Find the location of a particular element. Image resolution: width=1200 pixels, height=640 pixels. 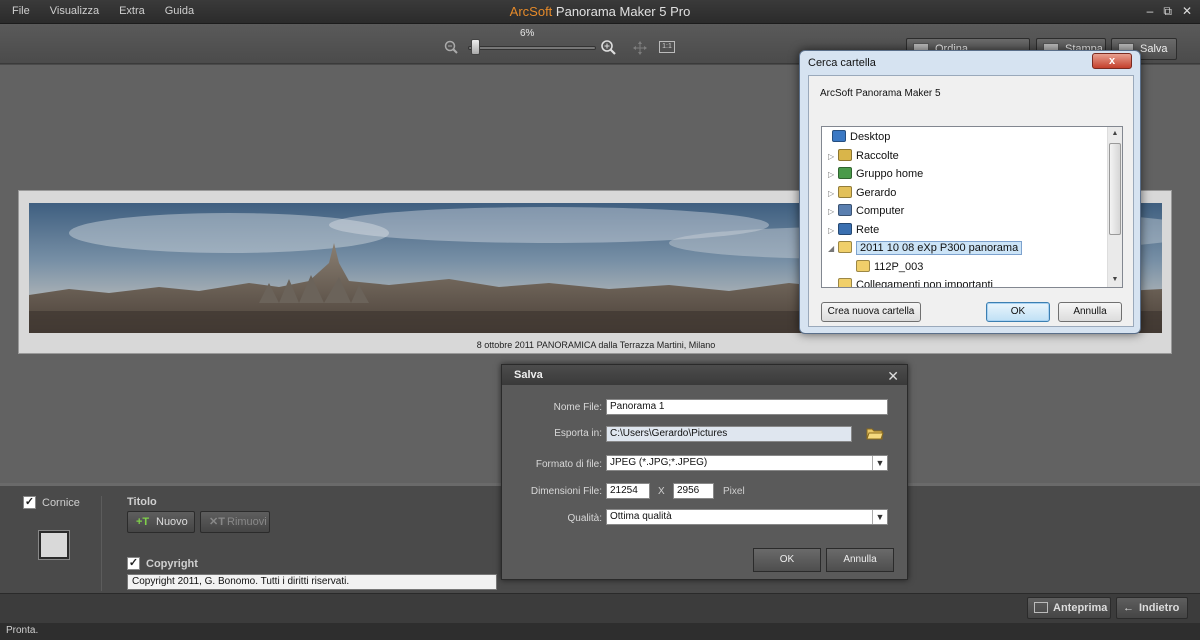

tree-item-label: 112P_003 is located at coordinates (899, 266).